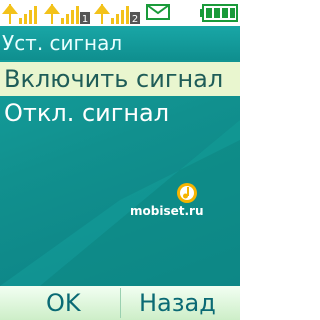  What do you see at coordinates (63, 303) in the screenshot?
I see `ok-softkey: OK` at bounding box center [63, 303].